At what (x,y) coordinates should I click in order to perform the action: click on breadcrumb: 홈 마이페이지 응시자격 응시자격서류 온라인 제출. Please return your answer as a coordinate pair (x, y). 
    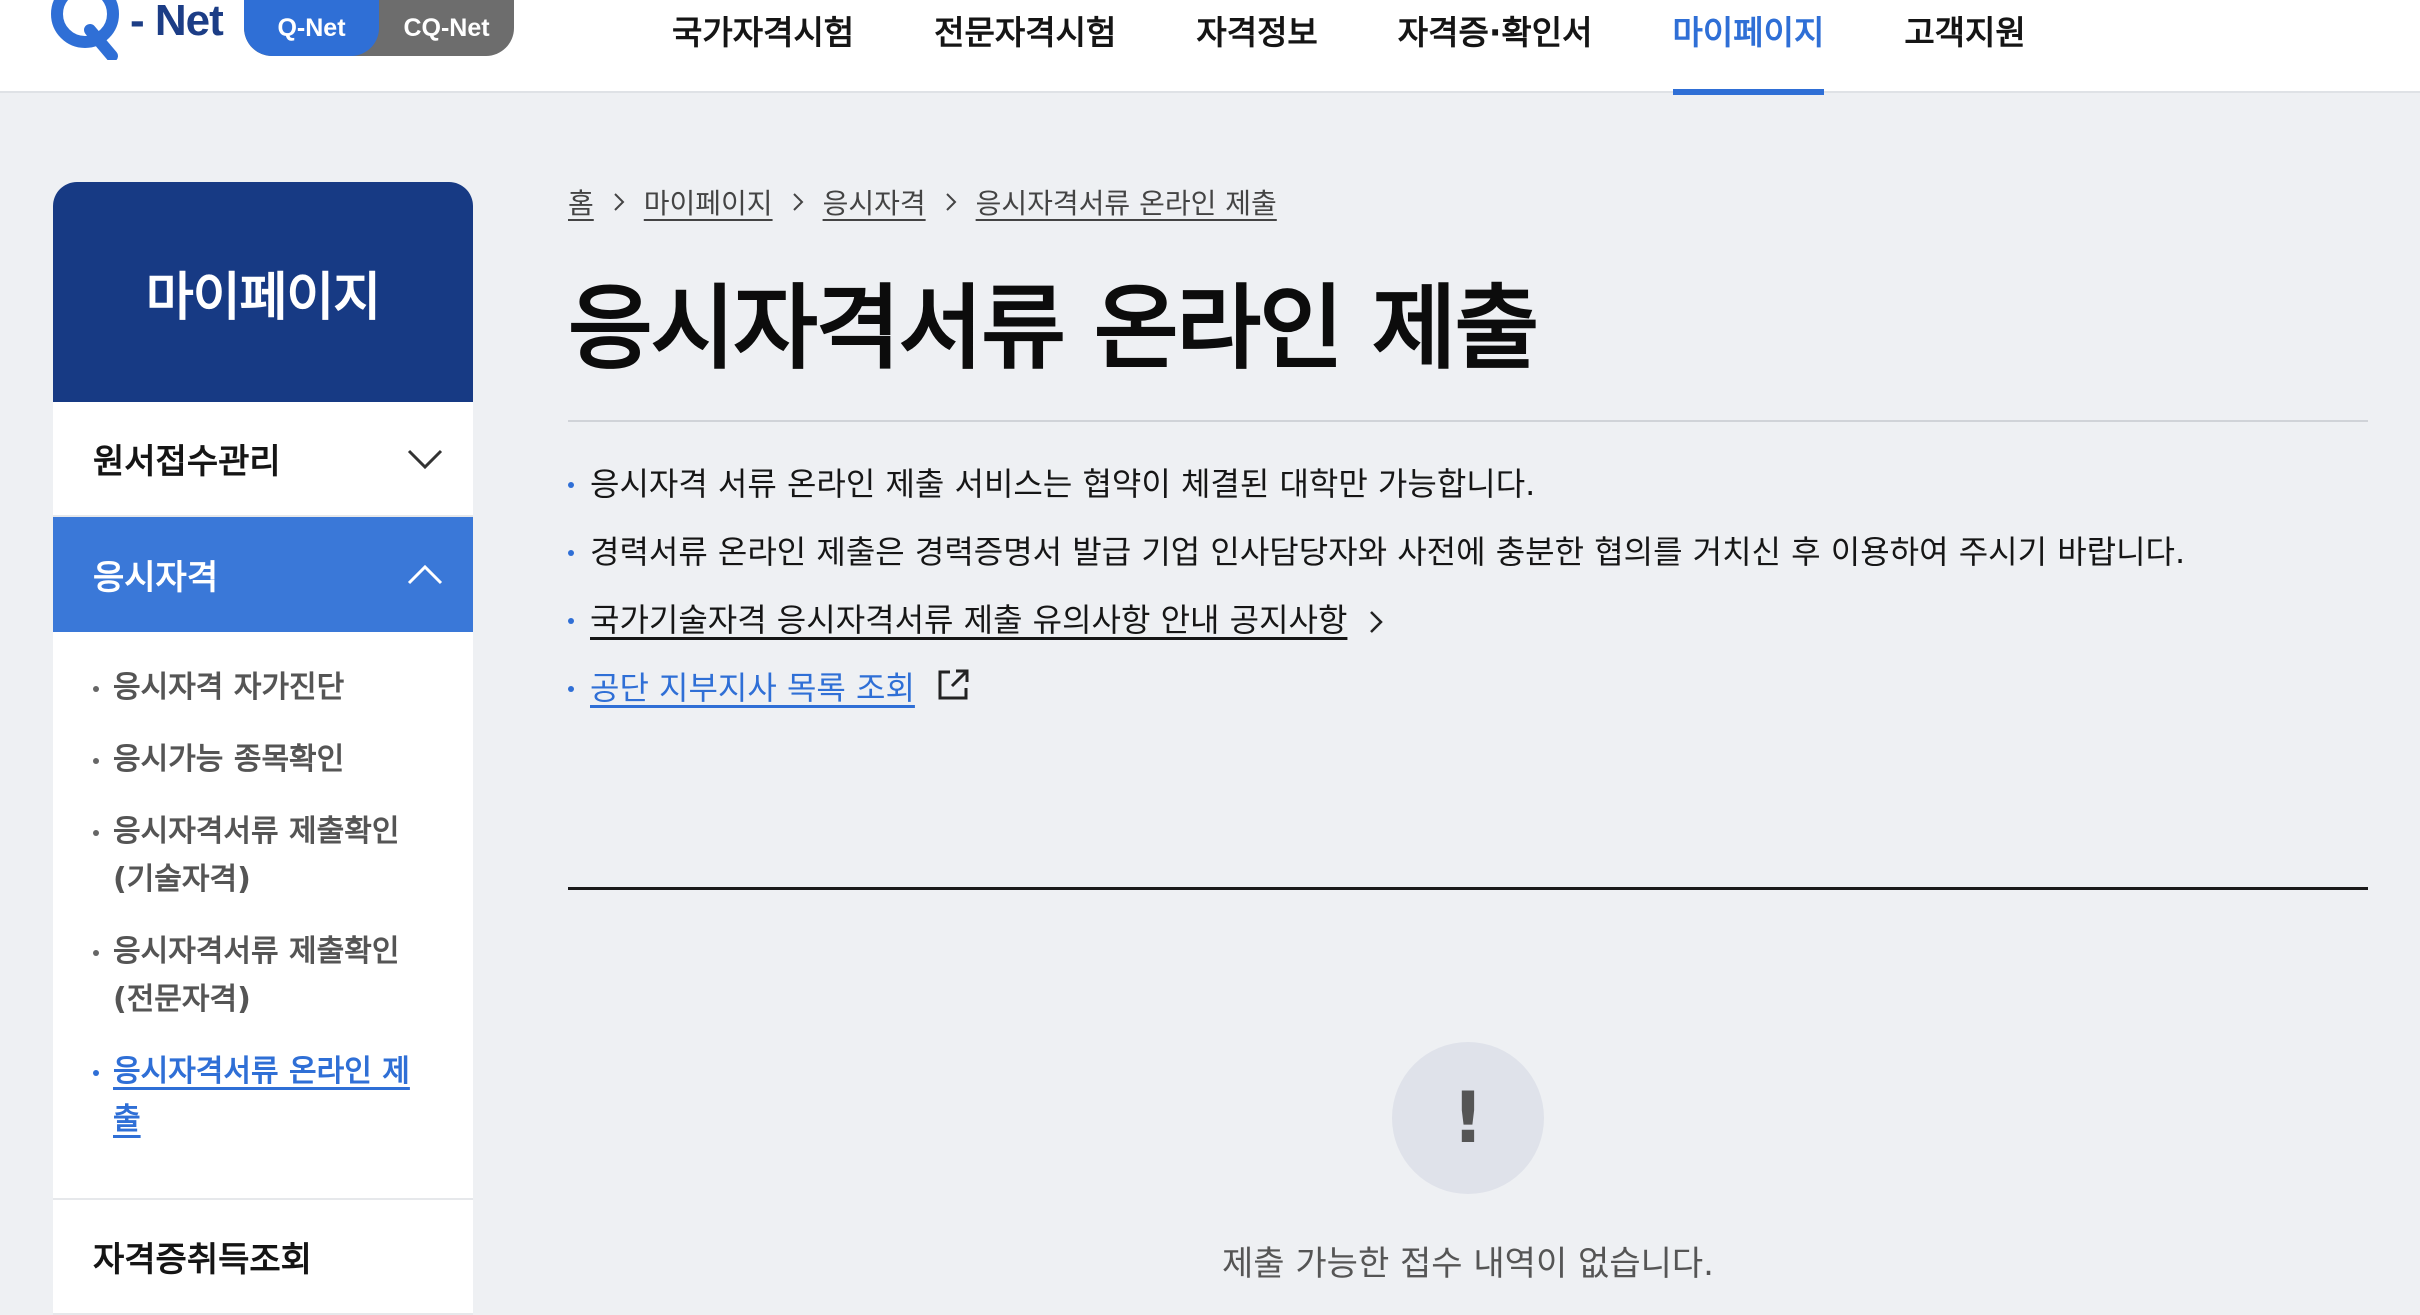
    Looking at the image, I should click on (1468, 202).